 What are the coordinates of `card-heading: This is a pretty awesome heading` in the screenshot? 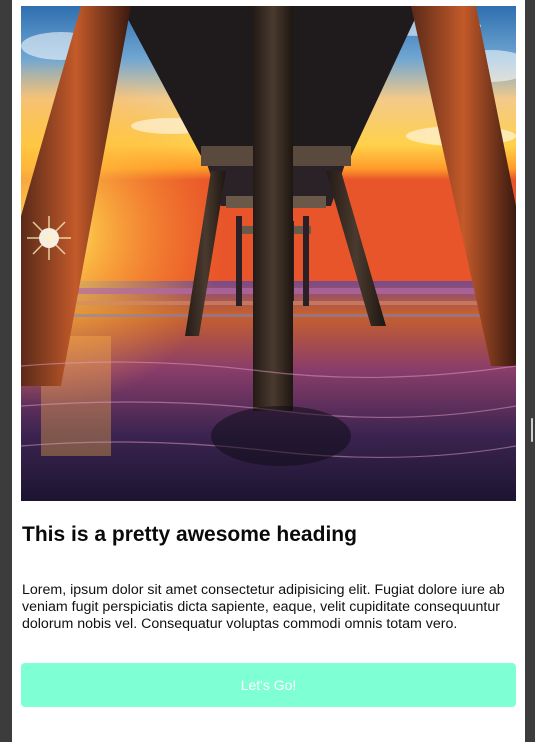 It's located at (189, 534).